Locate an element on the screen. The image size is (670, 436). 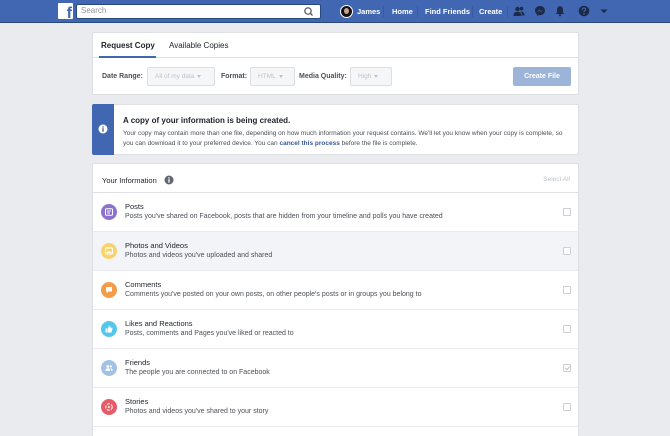
tab-bar: Request Copy Available Copies is located at coordinates (335, 45).